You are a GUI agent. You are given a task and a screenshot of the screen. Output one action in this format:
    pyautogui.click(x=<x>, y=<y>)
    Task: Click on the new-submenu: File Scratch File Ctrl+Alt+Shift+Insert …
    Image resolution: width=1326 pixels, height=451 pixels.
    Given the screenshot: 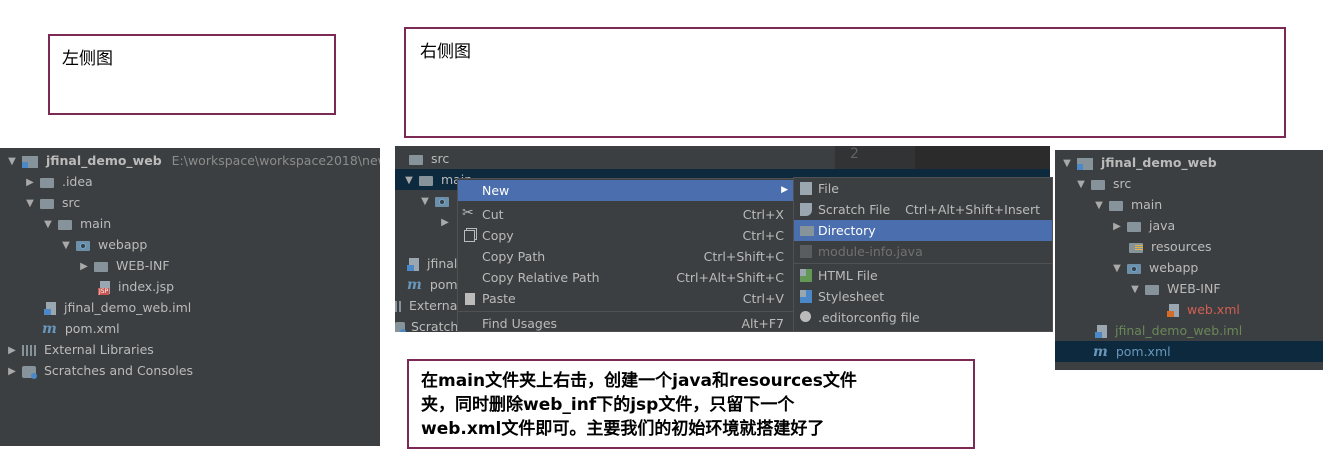 What is the action you would take?
    pyautogui.click(x=923, y=254)
    